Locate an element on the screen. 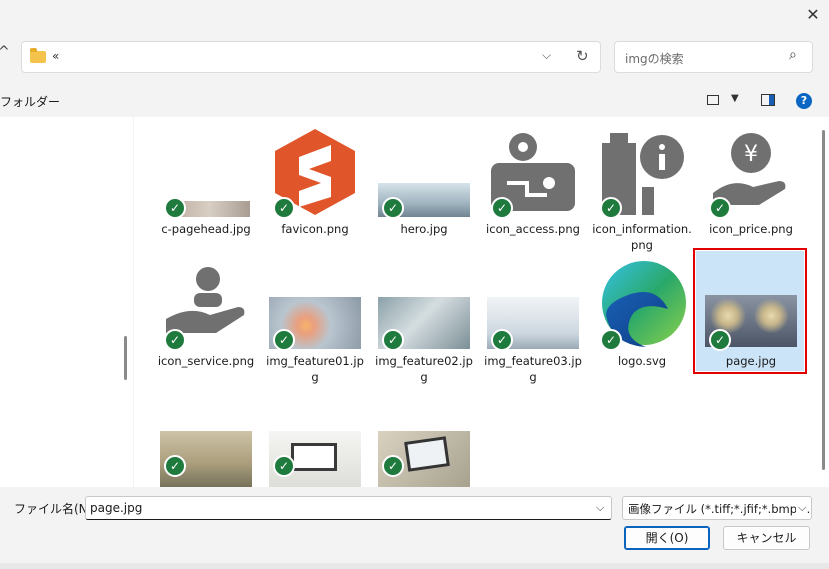 This screenshot has height=569, width=829. close-icon: ✕ is located at coordinates (813, 14).